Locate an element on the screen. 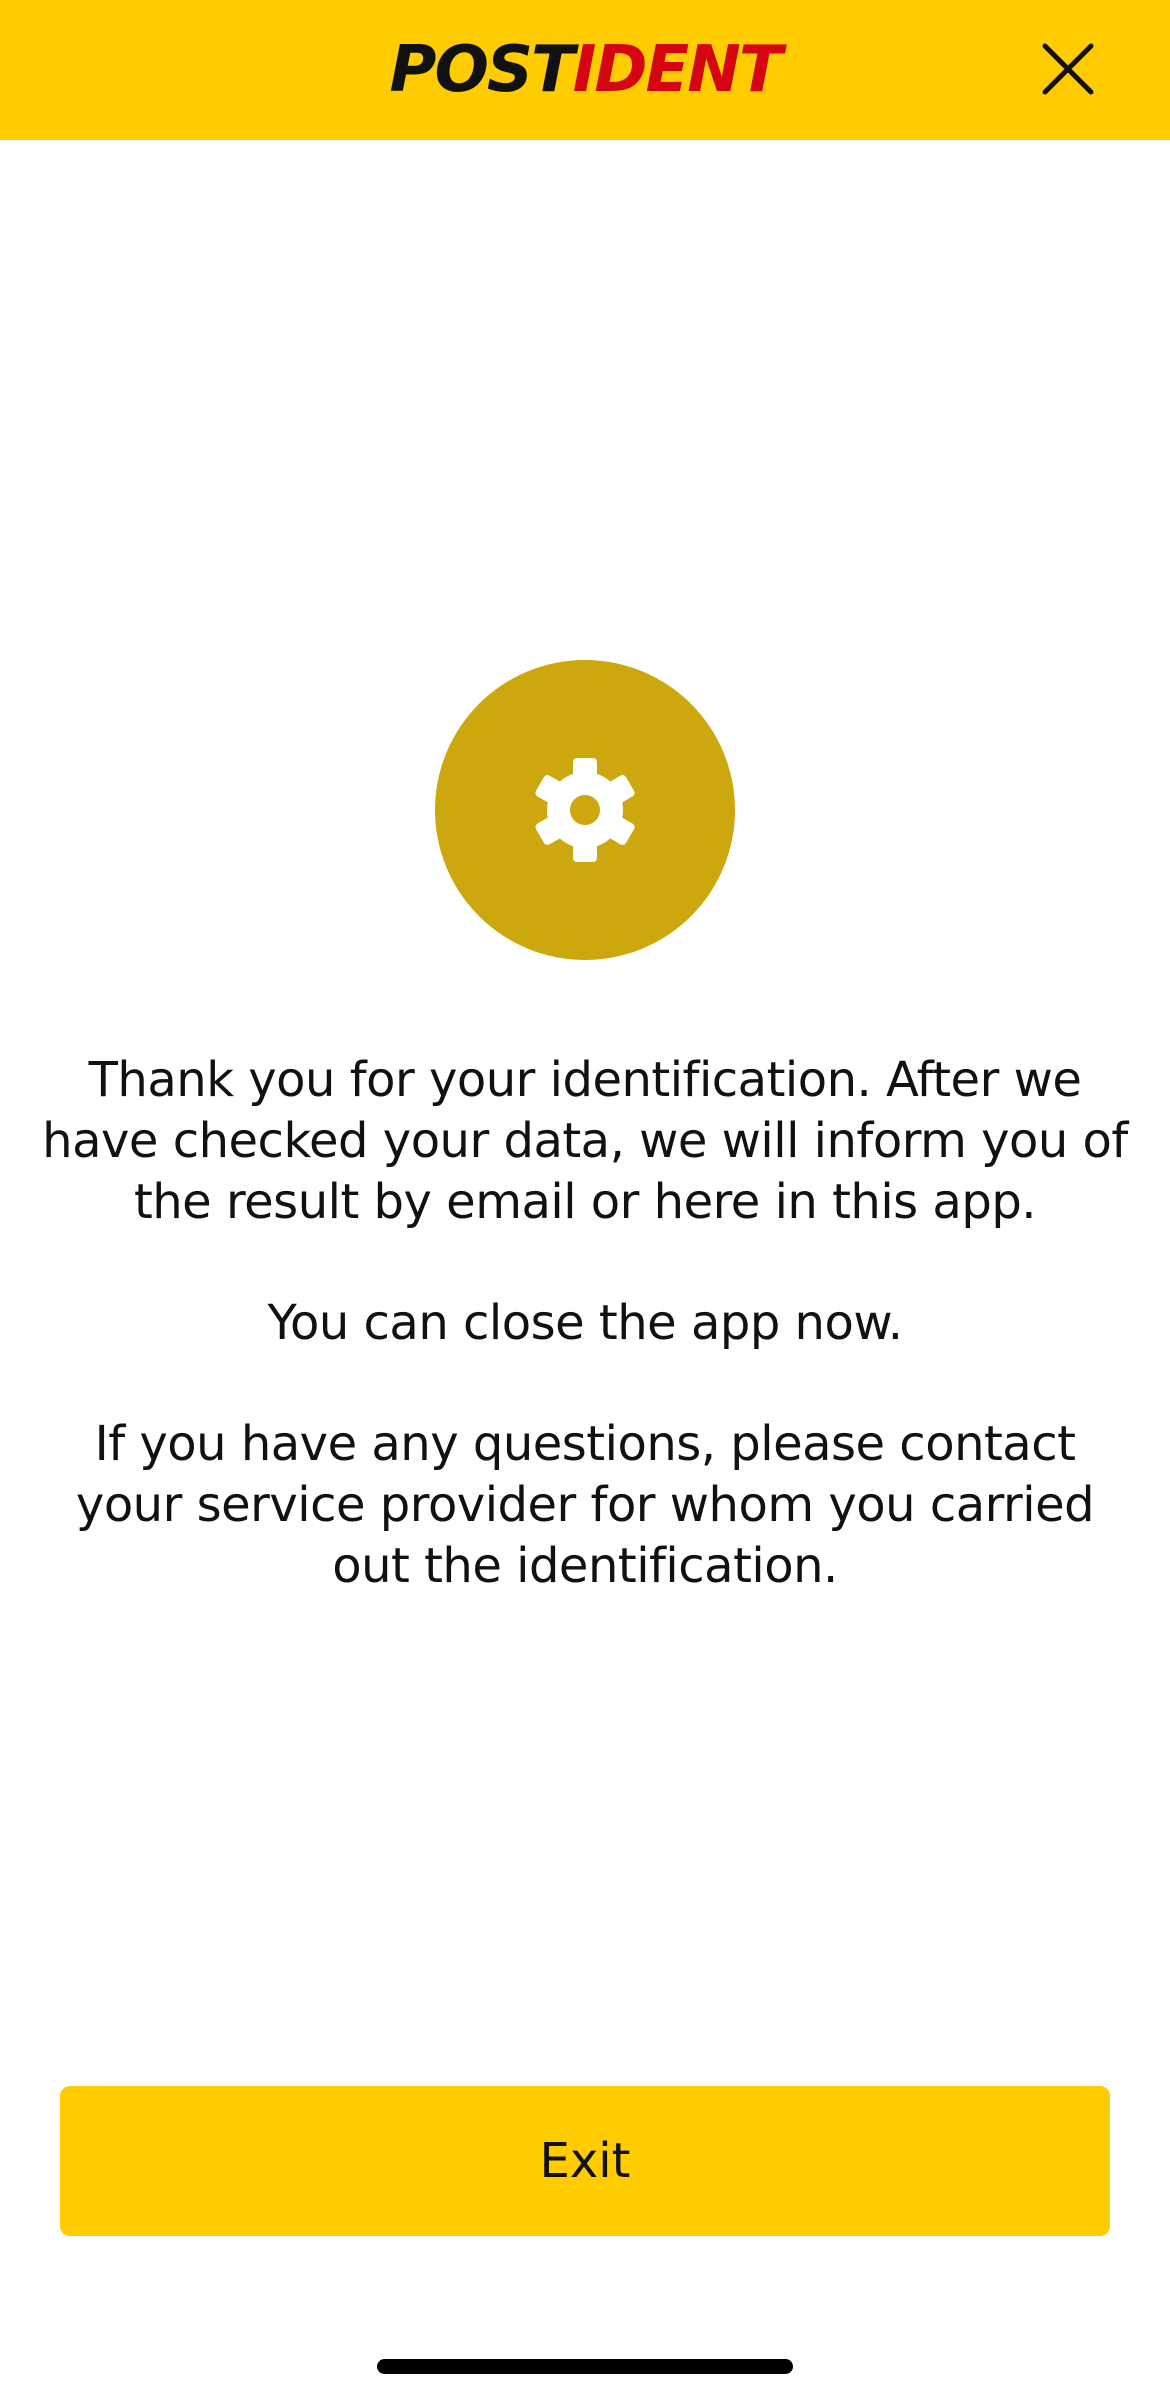  gear-icon is located at coordinates (585, 810).